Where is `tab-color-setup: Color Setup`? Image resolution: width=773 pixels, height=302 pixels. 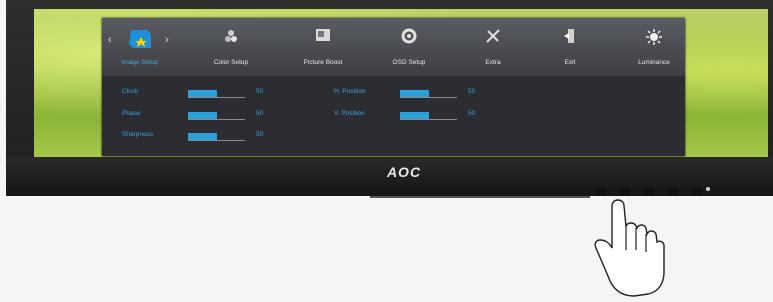 tab-color-setup: Color Setup is located at coordinates (231, 47).